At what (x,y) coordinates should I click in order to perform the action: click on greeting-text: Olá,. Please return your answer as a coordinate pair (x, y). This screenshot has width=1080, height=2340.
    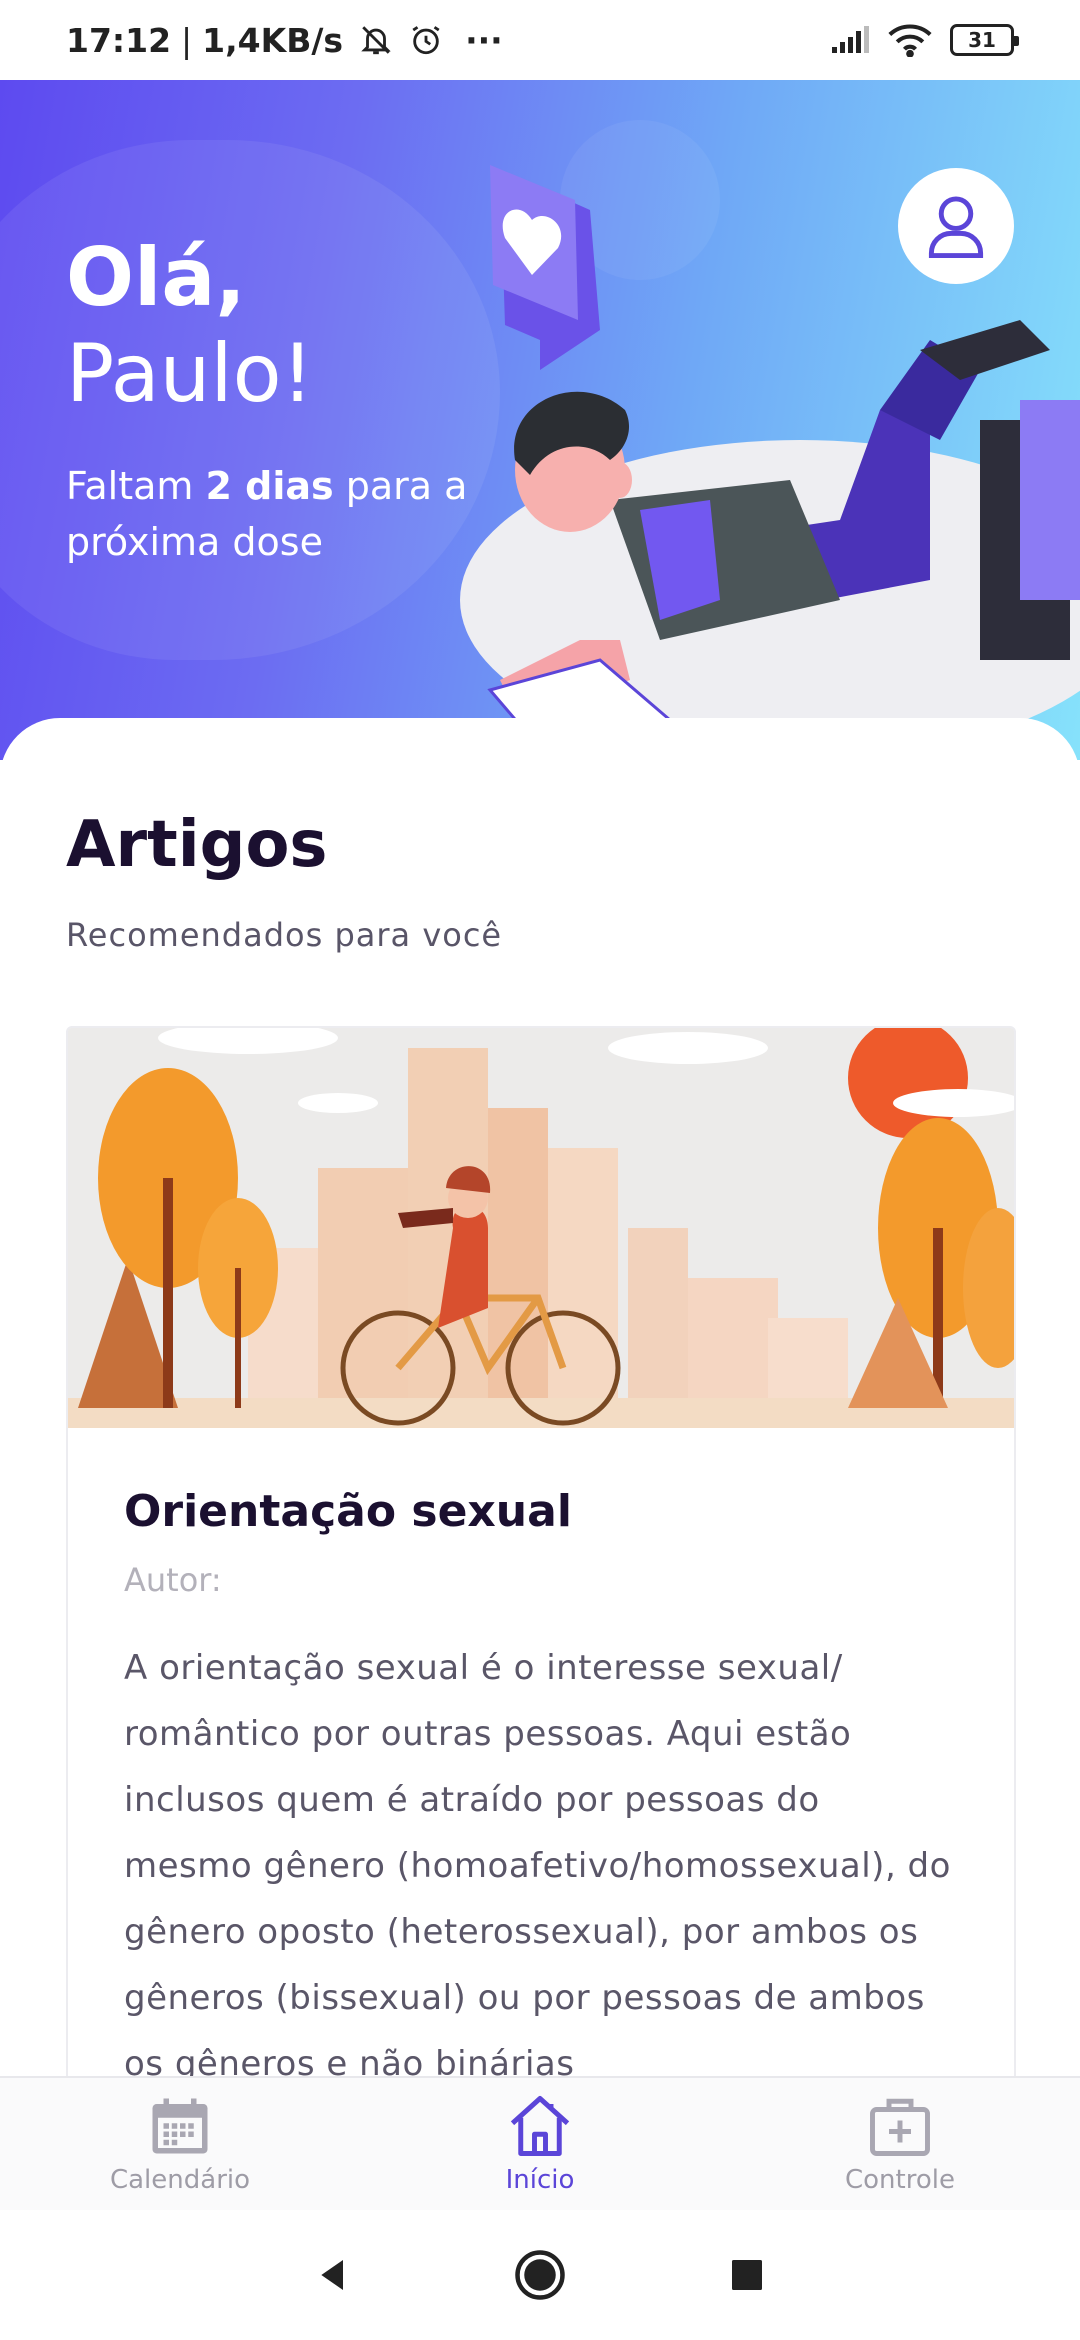
    Looking at the image, I should click on (156, 277).